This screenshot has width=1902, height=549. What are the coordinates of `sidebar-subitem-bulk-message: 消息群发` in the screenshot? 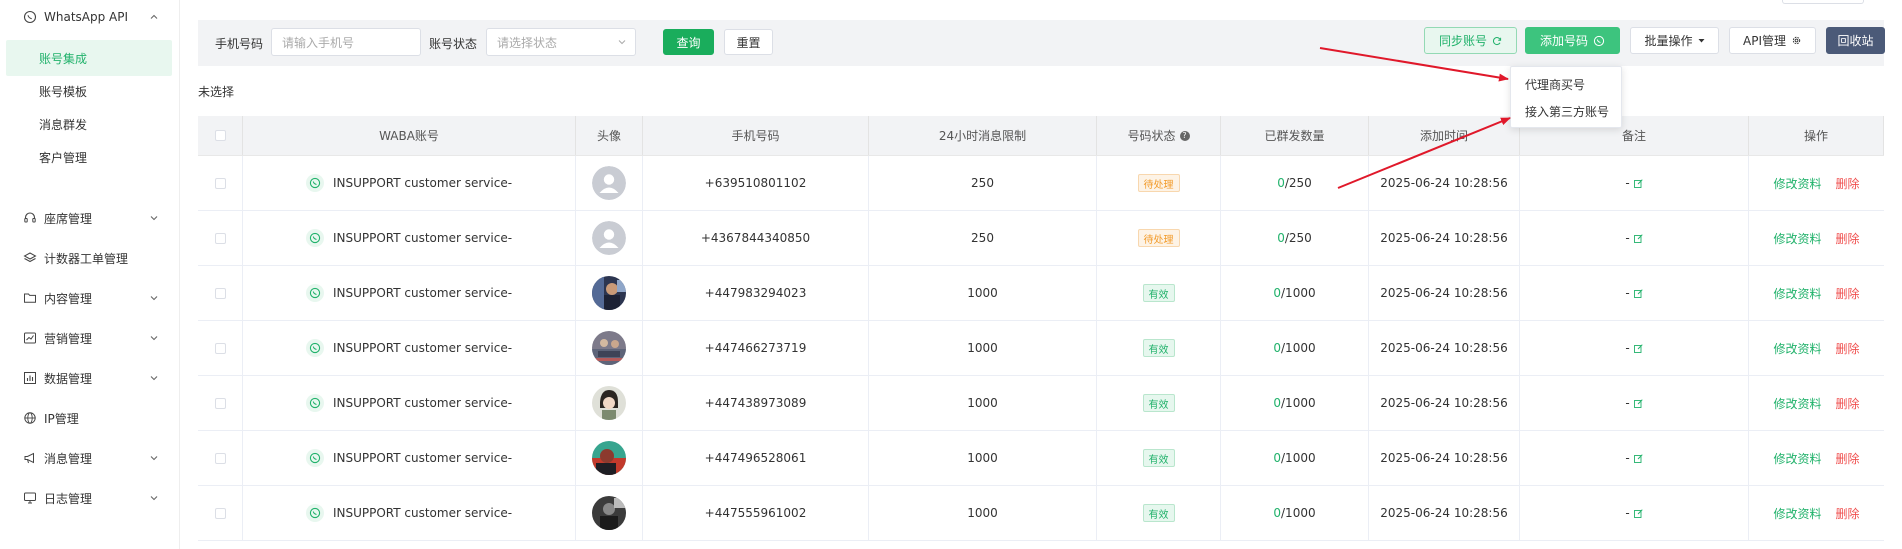 It's located at (89, 124).